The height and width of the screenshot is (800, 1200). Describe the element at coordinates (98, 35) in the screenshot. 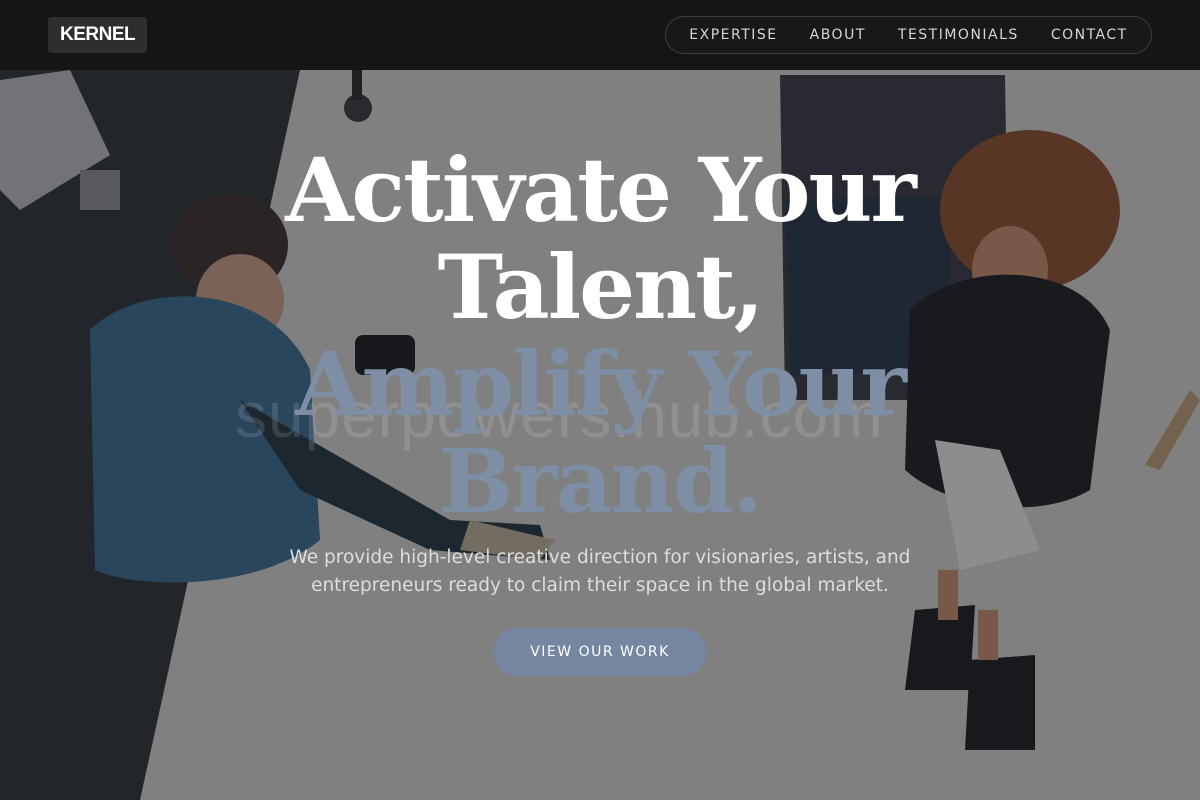

I see `logo: KERNEL` at that location.